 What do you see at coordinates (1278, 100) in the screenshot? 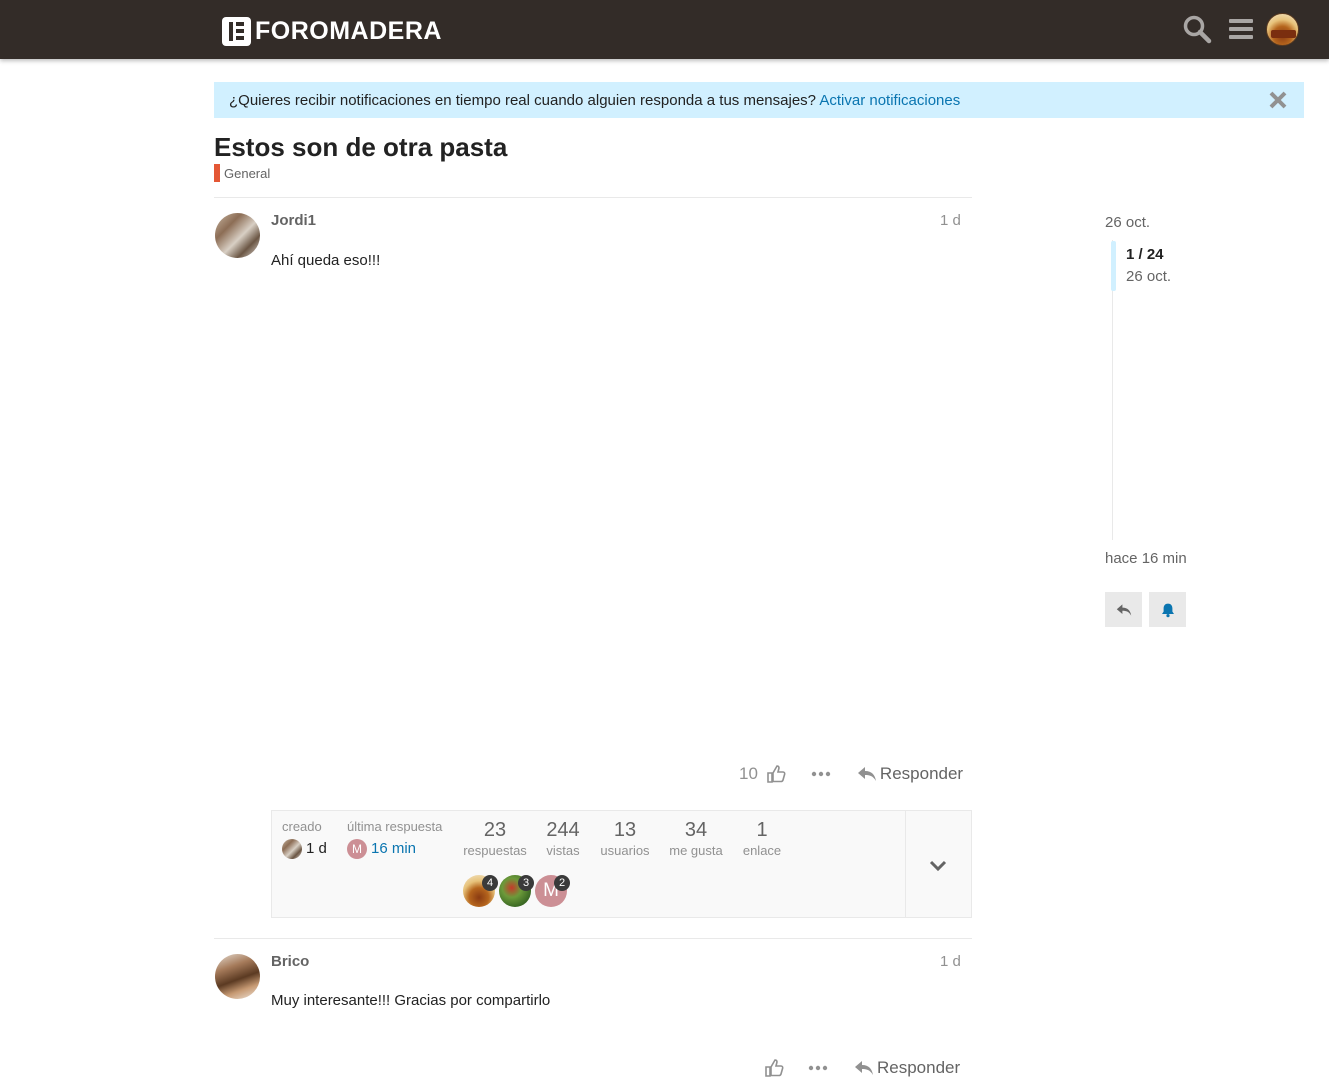
I see `close-icon` at bounding box center [1278, 100].